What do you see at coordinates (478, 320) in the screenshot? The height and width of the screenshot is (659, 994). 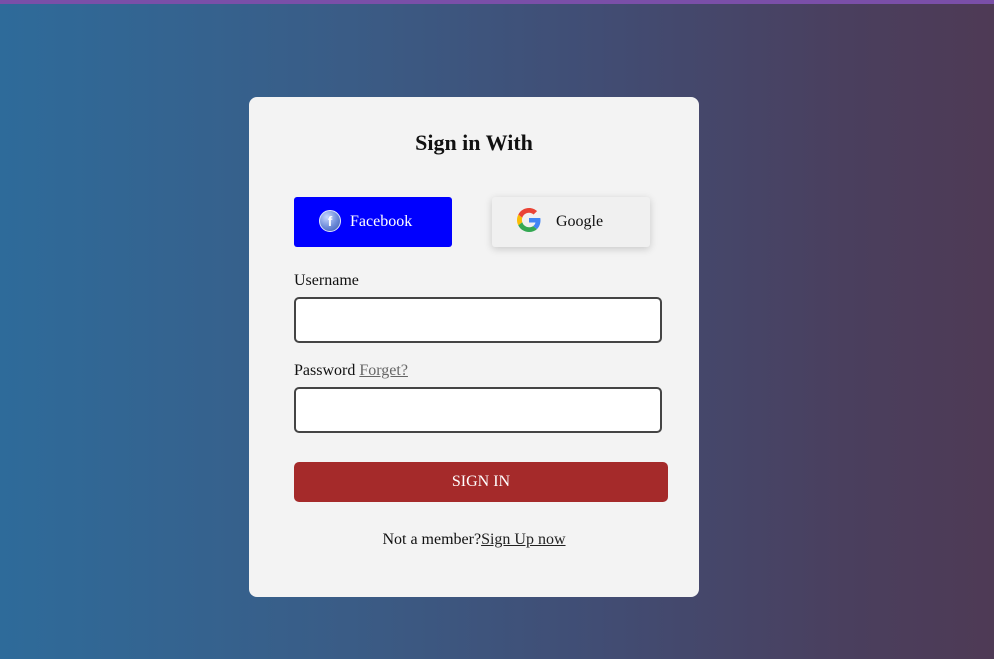 I see `username-field` at bounding box center [478, 320].